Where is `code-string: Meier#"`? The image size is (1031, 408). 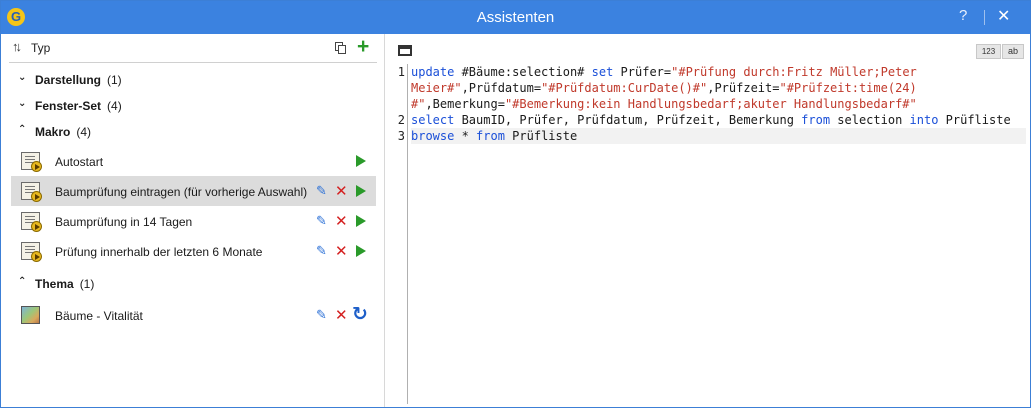 code-string: Meier#" is located at coordinates (436, 88).